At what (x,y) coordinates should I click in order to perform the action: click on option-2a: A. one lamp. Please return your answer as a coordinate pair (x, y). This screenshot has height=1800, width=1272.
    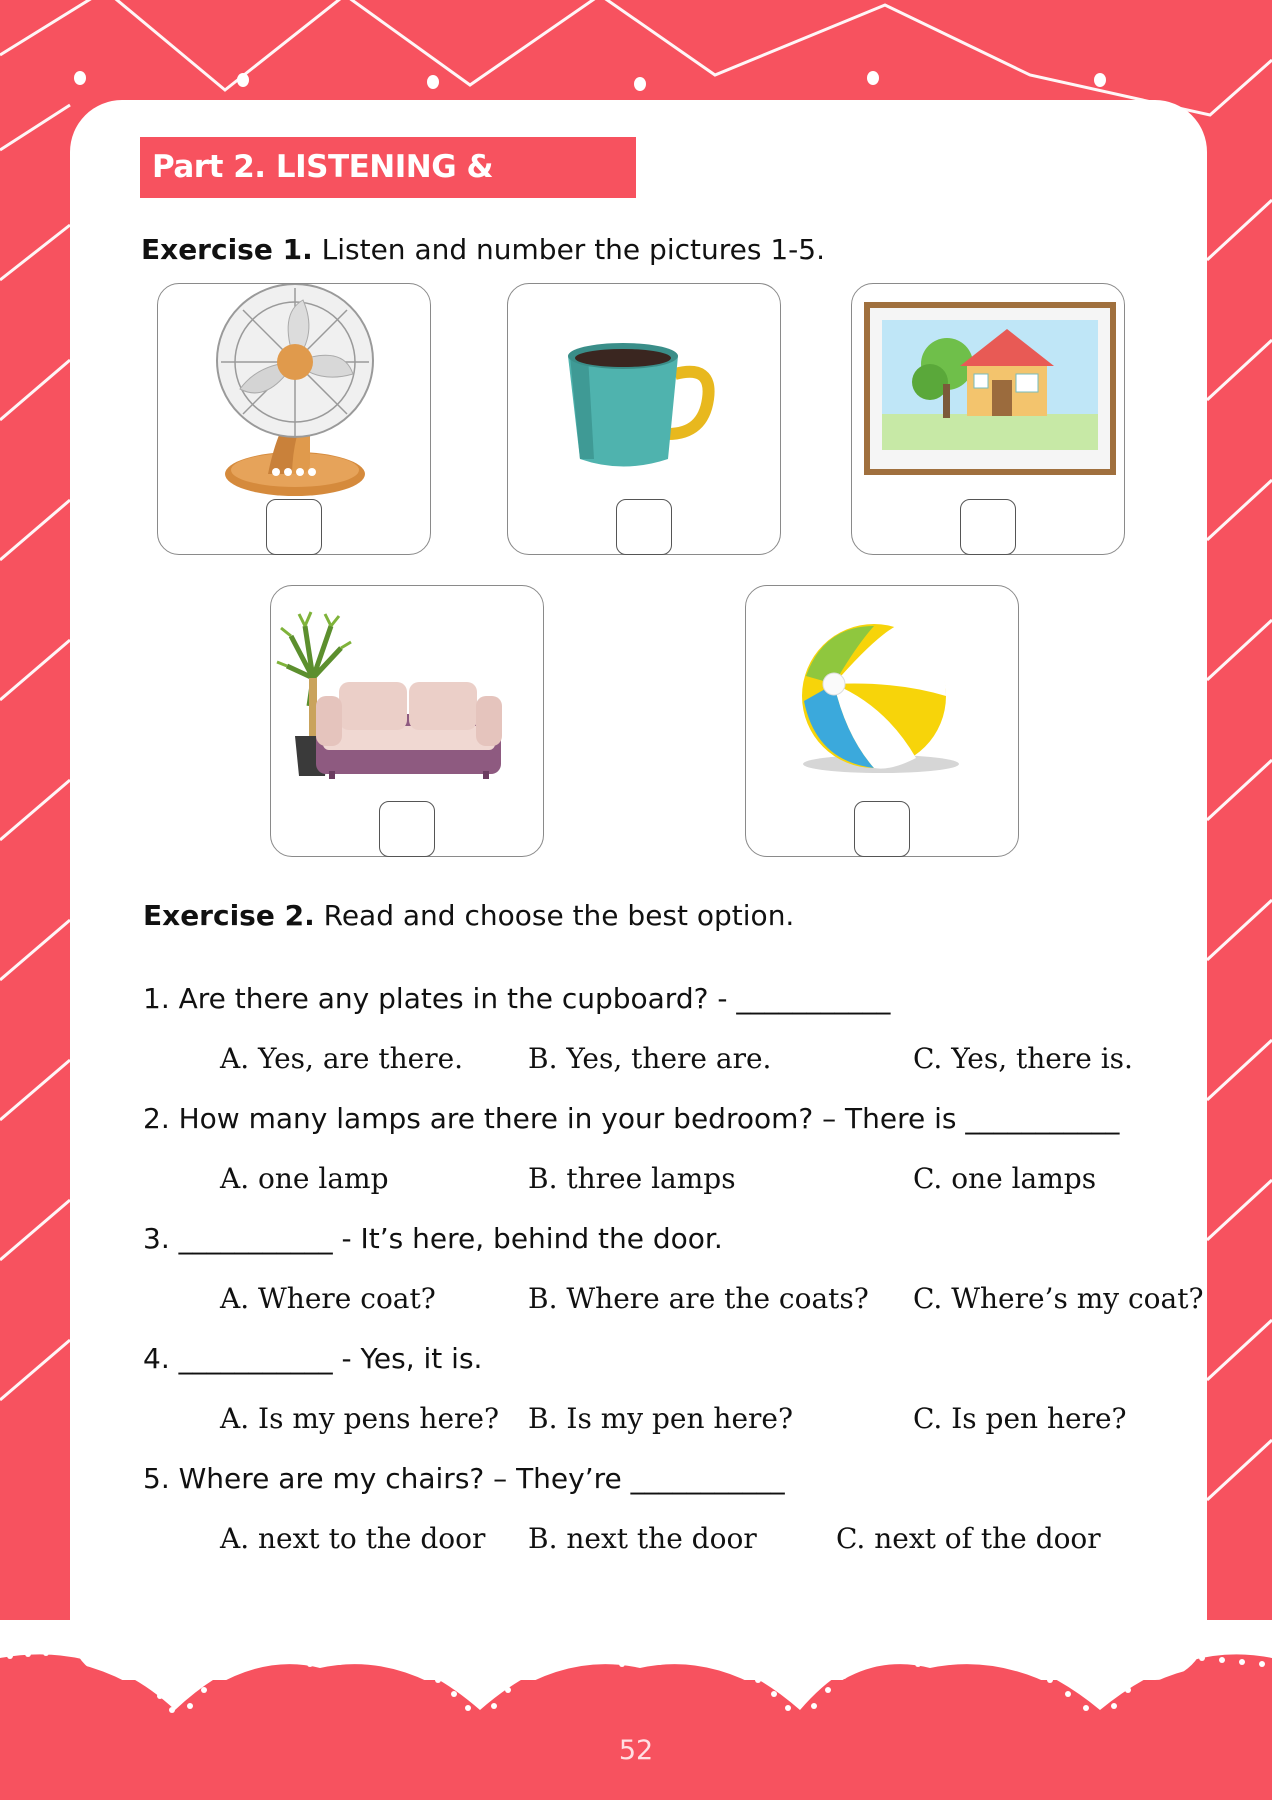
    Looking at the image, I should click on (304, 1178).